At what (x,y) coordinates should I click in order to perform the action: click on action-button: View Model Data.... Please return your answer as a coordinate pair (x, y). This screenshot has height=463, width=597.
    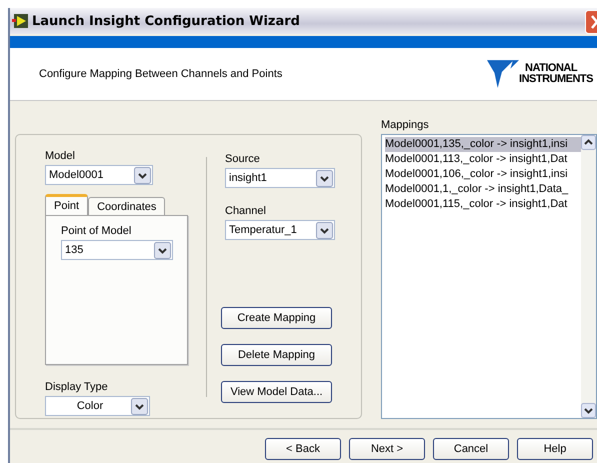
    Looking at the image, I should click on (276, 392).